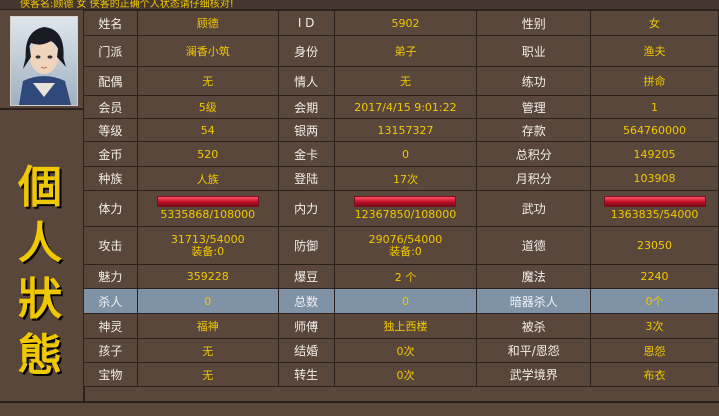  What do you see at coordinates (110, 301) in the screenshot?
I see `field-label: 杀人` at bounding box center [110, 301].